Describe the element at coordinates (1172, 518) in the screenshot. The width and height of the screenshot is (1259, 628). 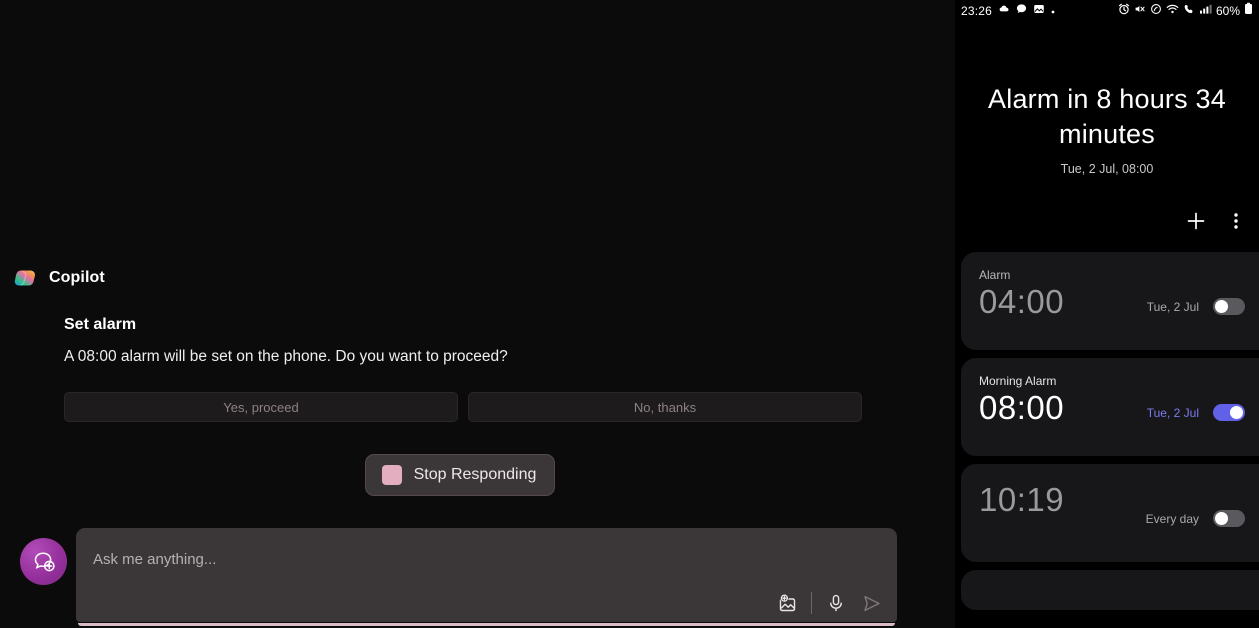
I see `alarm-days: Every day` at that location.